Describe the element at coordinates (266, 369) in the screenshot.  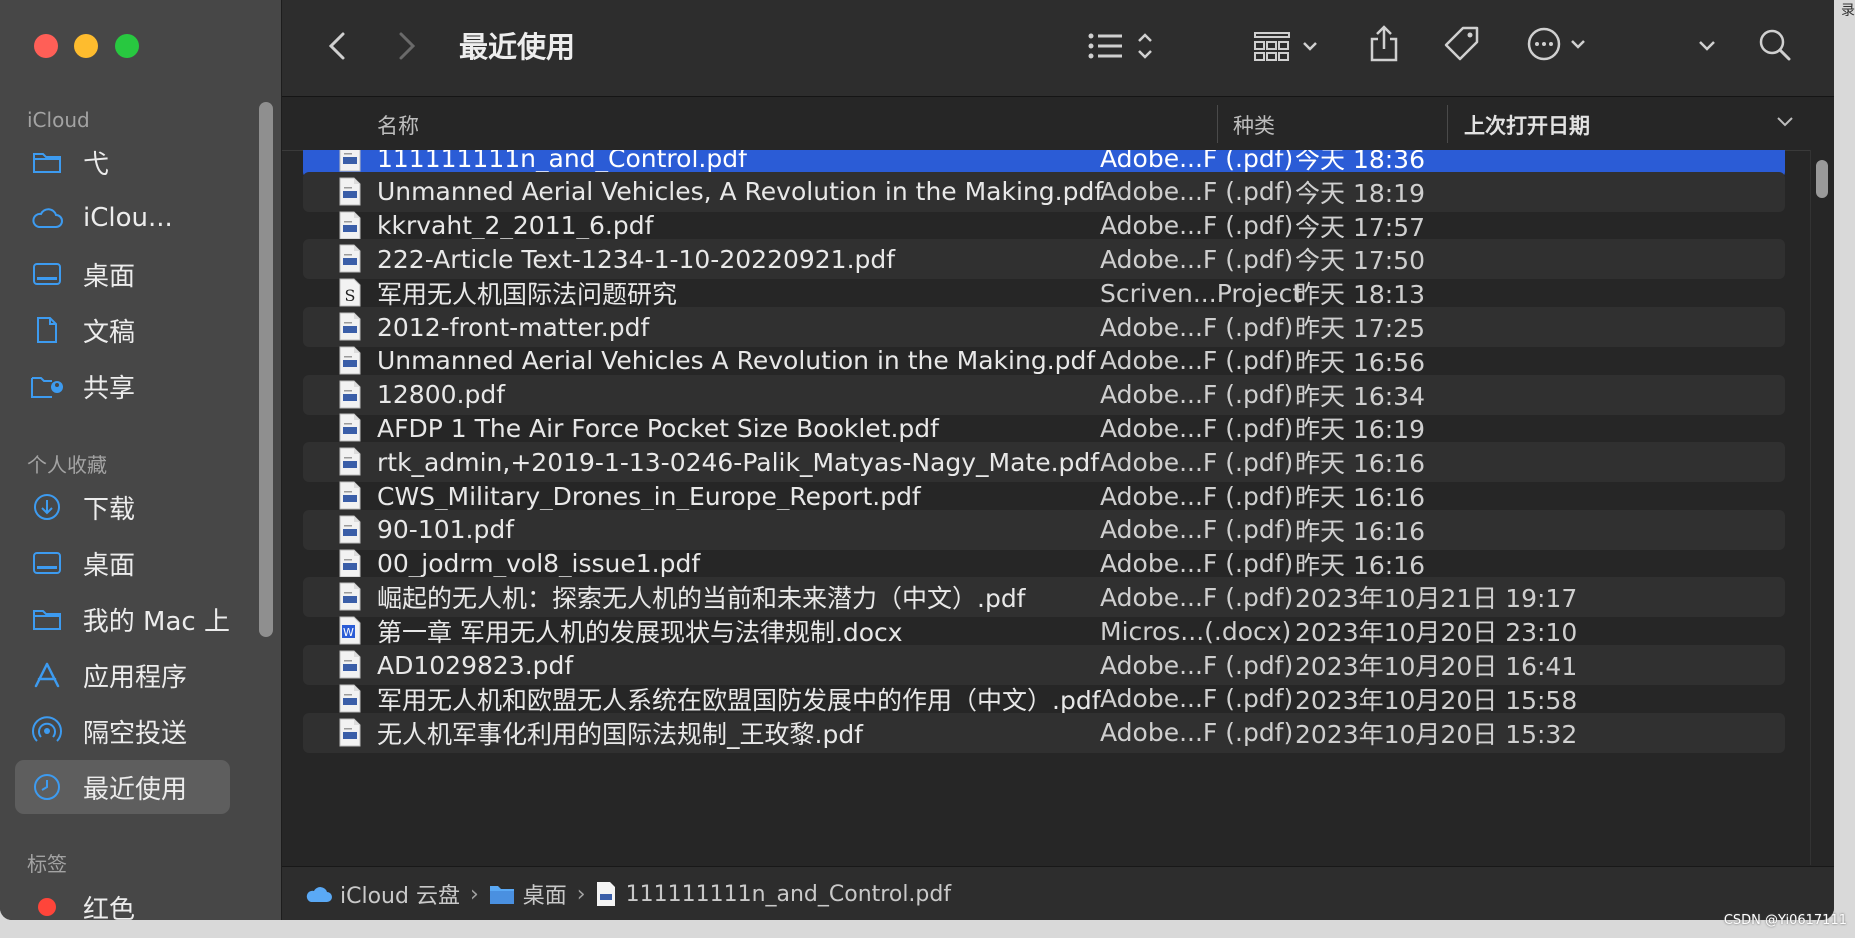
I see `sidebar-scrollbar` at that location.